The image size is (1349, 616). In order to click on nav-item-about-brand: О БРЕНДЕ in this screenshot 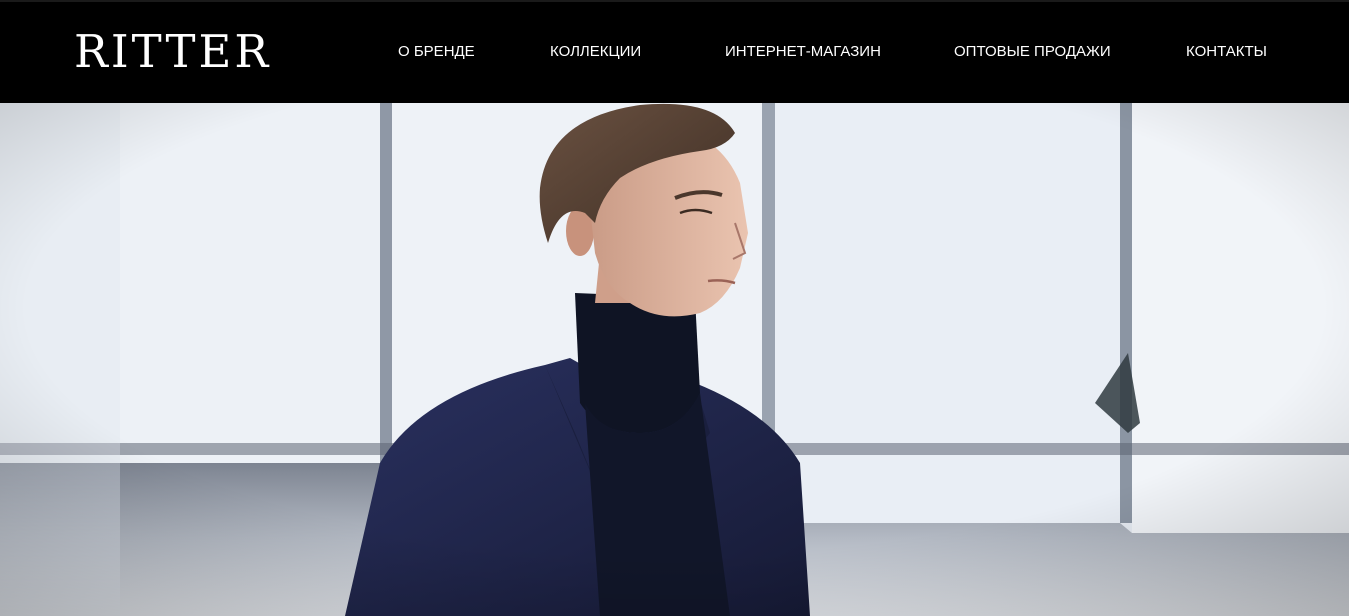, I will do `click(436, 52)`.